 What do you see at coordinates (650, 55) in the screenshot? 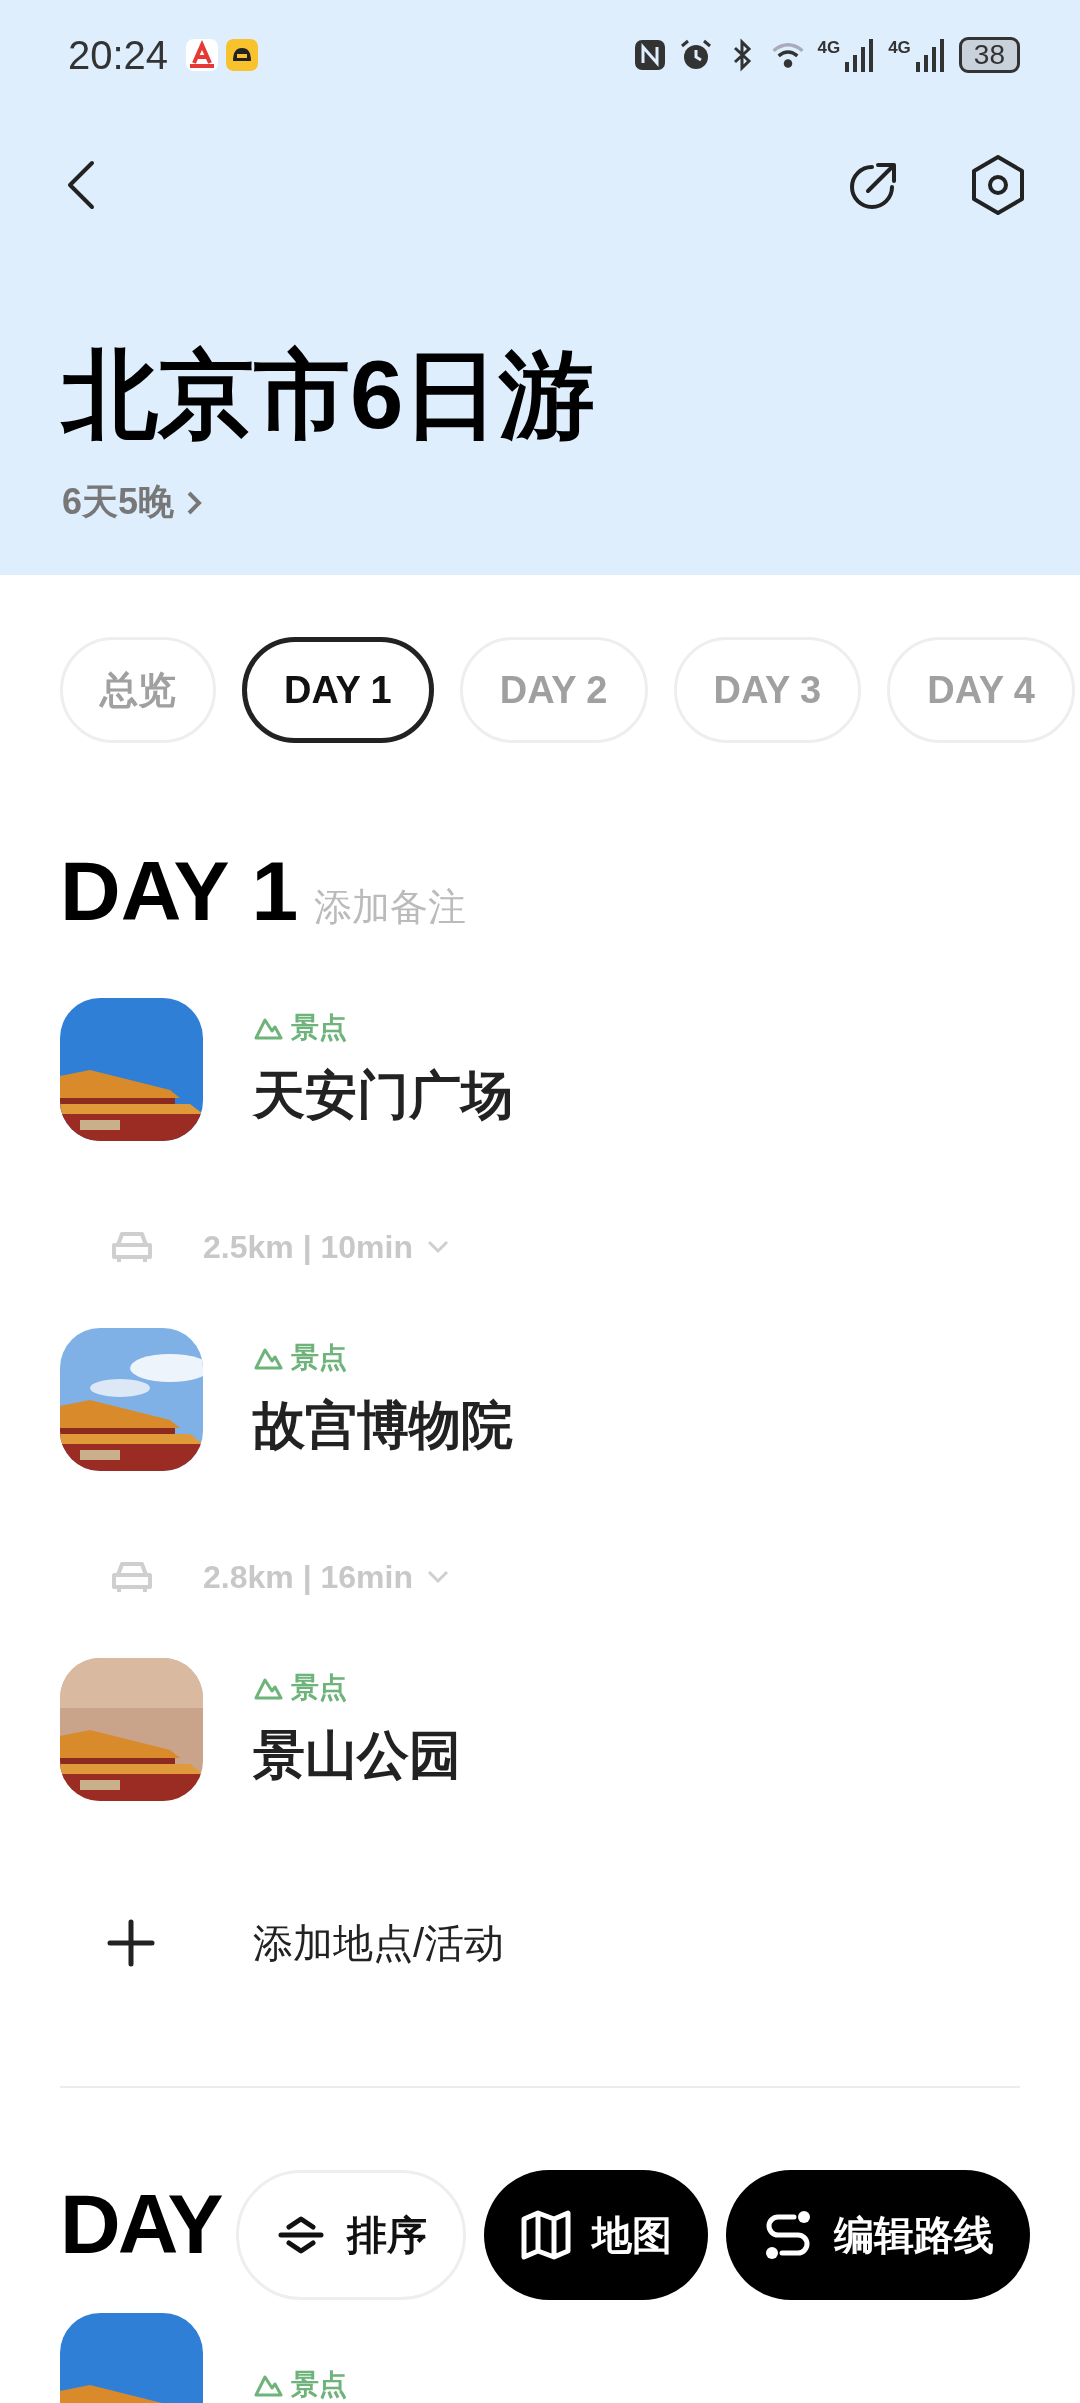
I see `nfc-icon` at bounding box center [650, 55].